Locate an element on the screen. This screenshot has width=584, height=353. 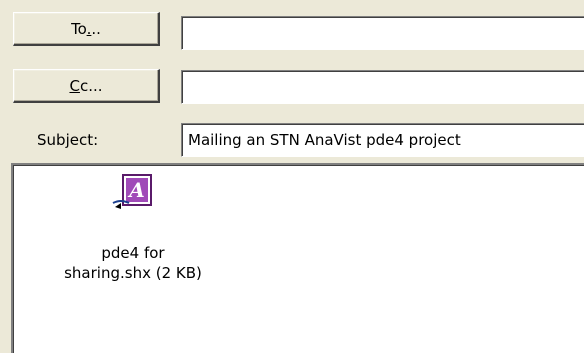
subject-field: Mailing an STN AnaVist pde4 project is located at coordinates (382, 140).